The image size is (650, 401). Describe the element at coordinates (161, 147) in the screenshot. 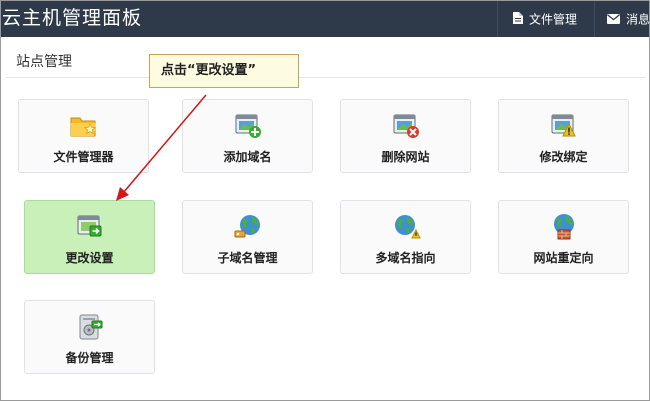

I see `annotation-arrow` at that location.